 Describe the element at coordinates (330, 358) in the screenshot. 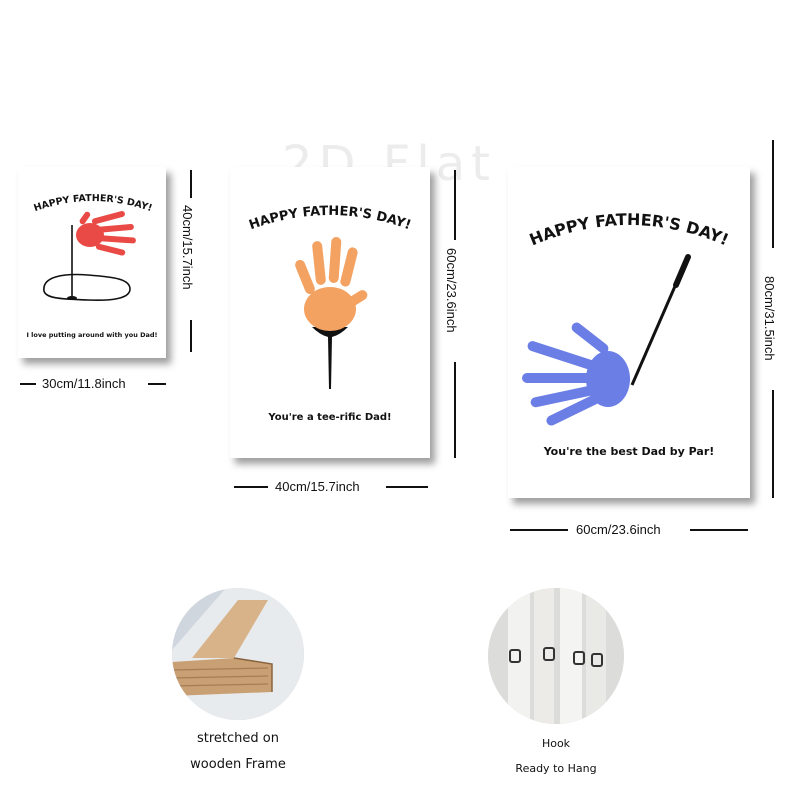

I see `golf-tee` at that location.